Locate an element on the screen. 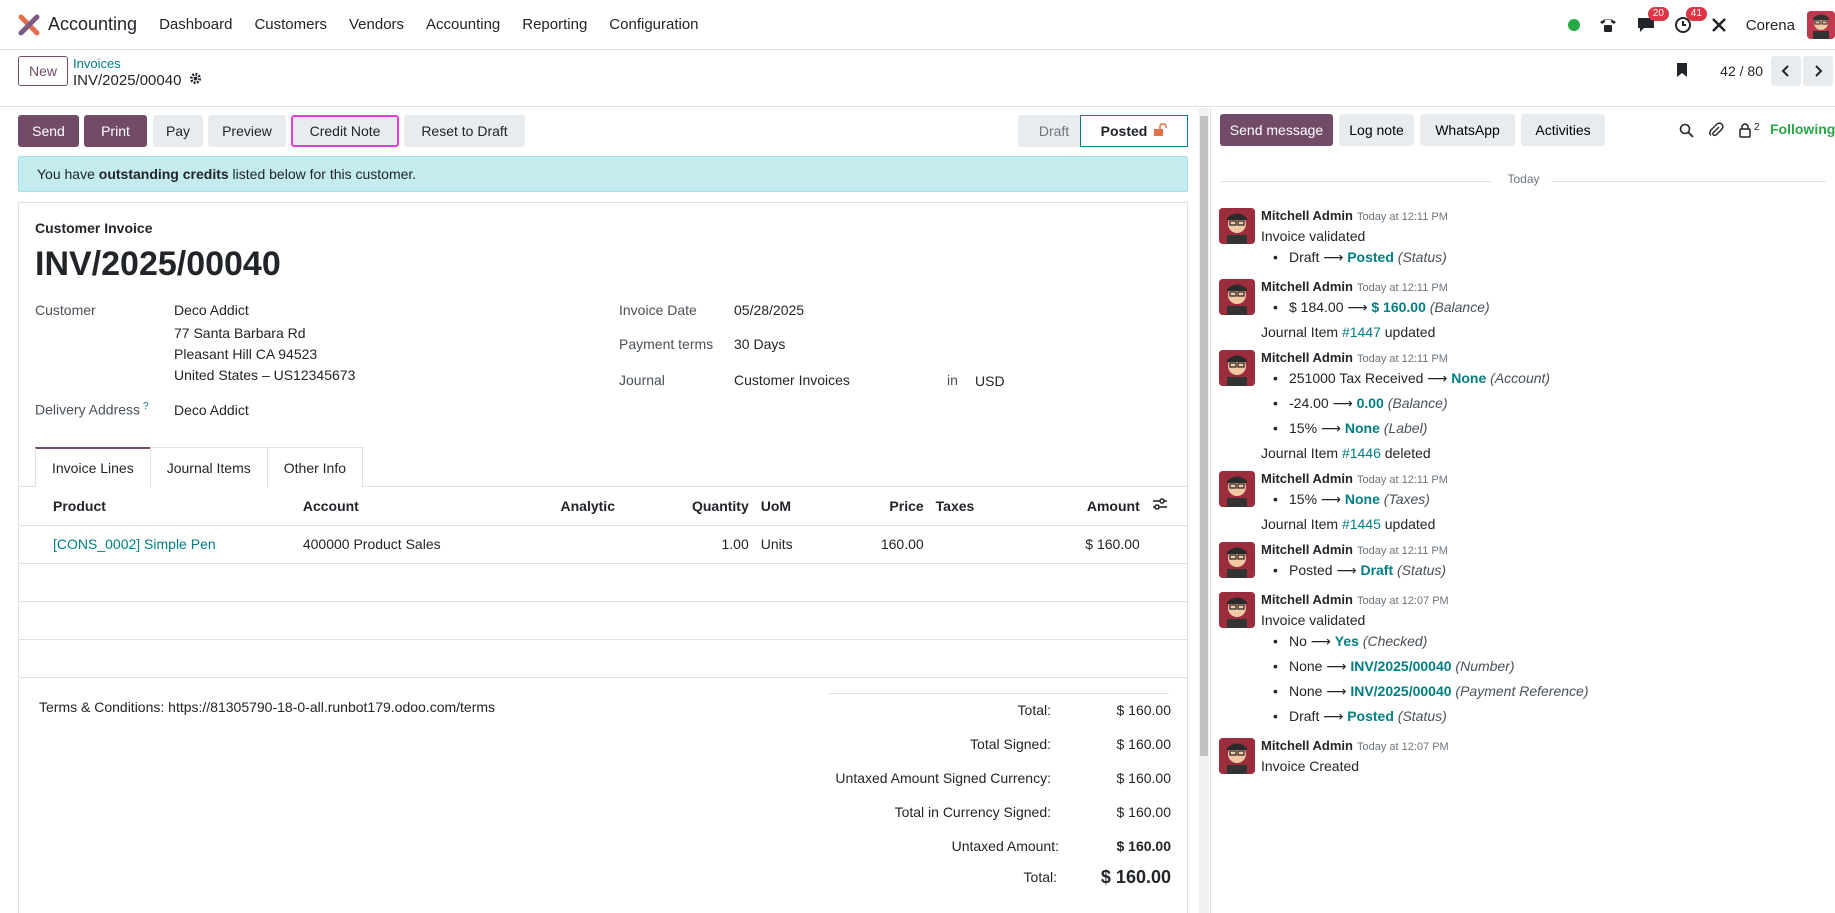 Image resolution: width=1835 pixels, height=913 pixels. menu-vendors: Vendors is located at coordinates (376, 24).